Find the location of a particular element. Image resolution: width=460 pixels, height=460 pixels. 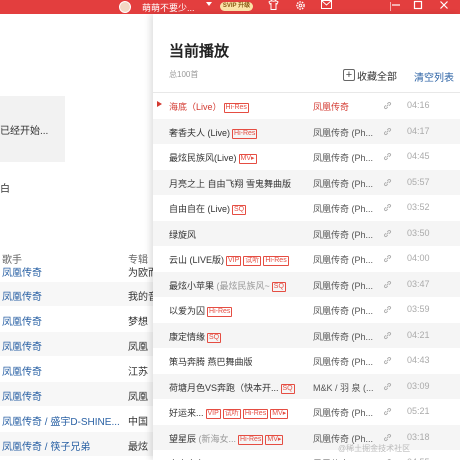

close-icon is located at coordinates (444, 7).